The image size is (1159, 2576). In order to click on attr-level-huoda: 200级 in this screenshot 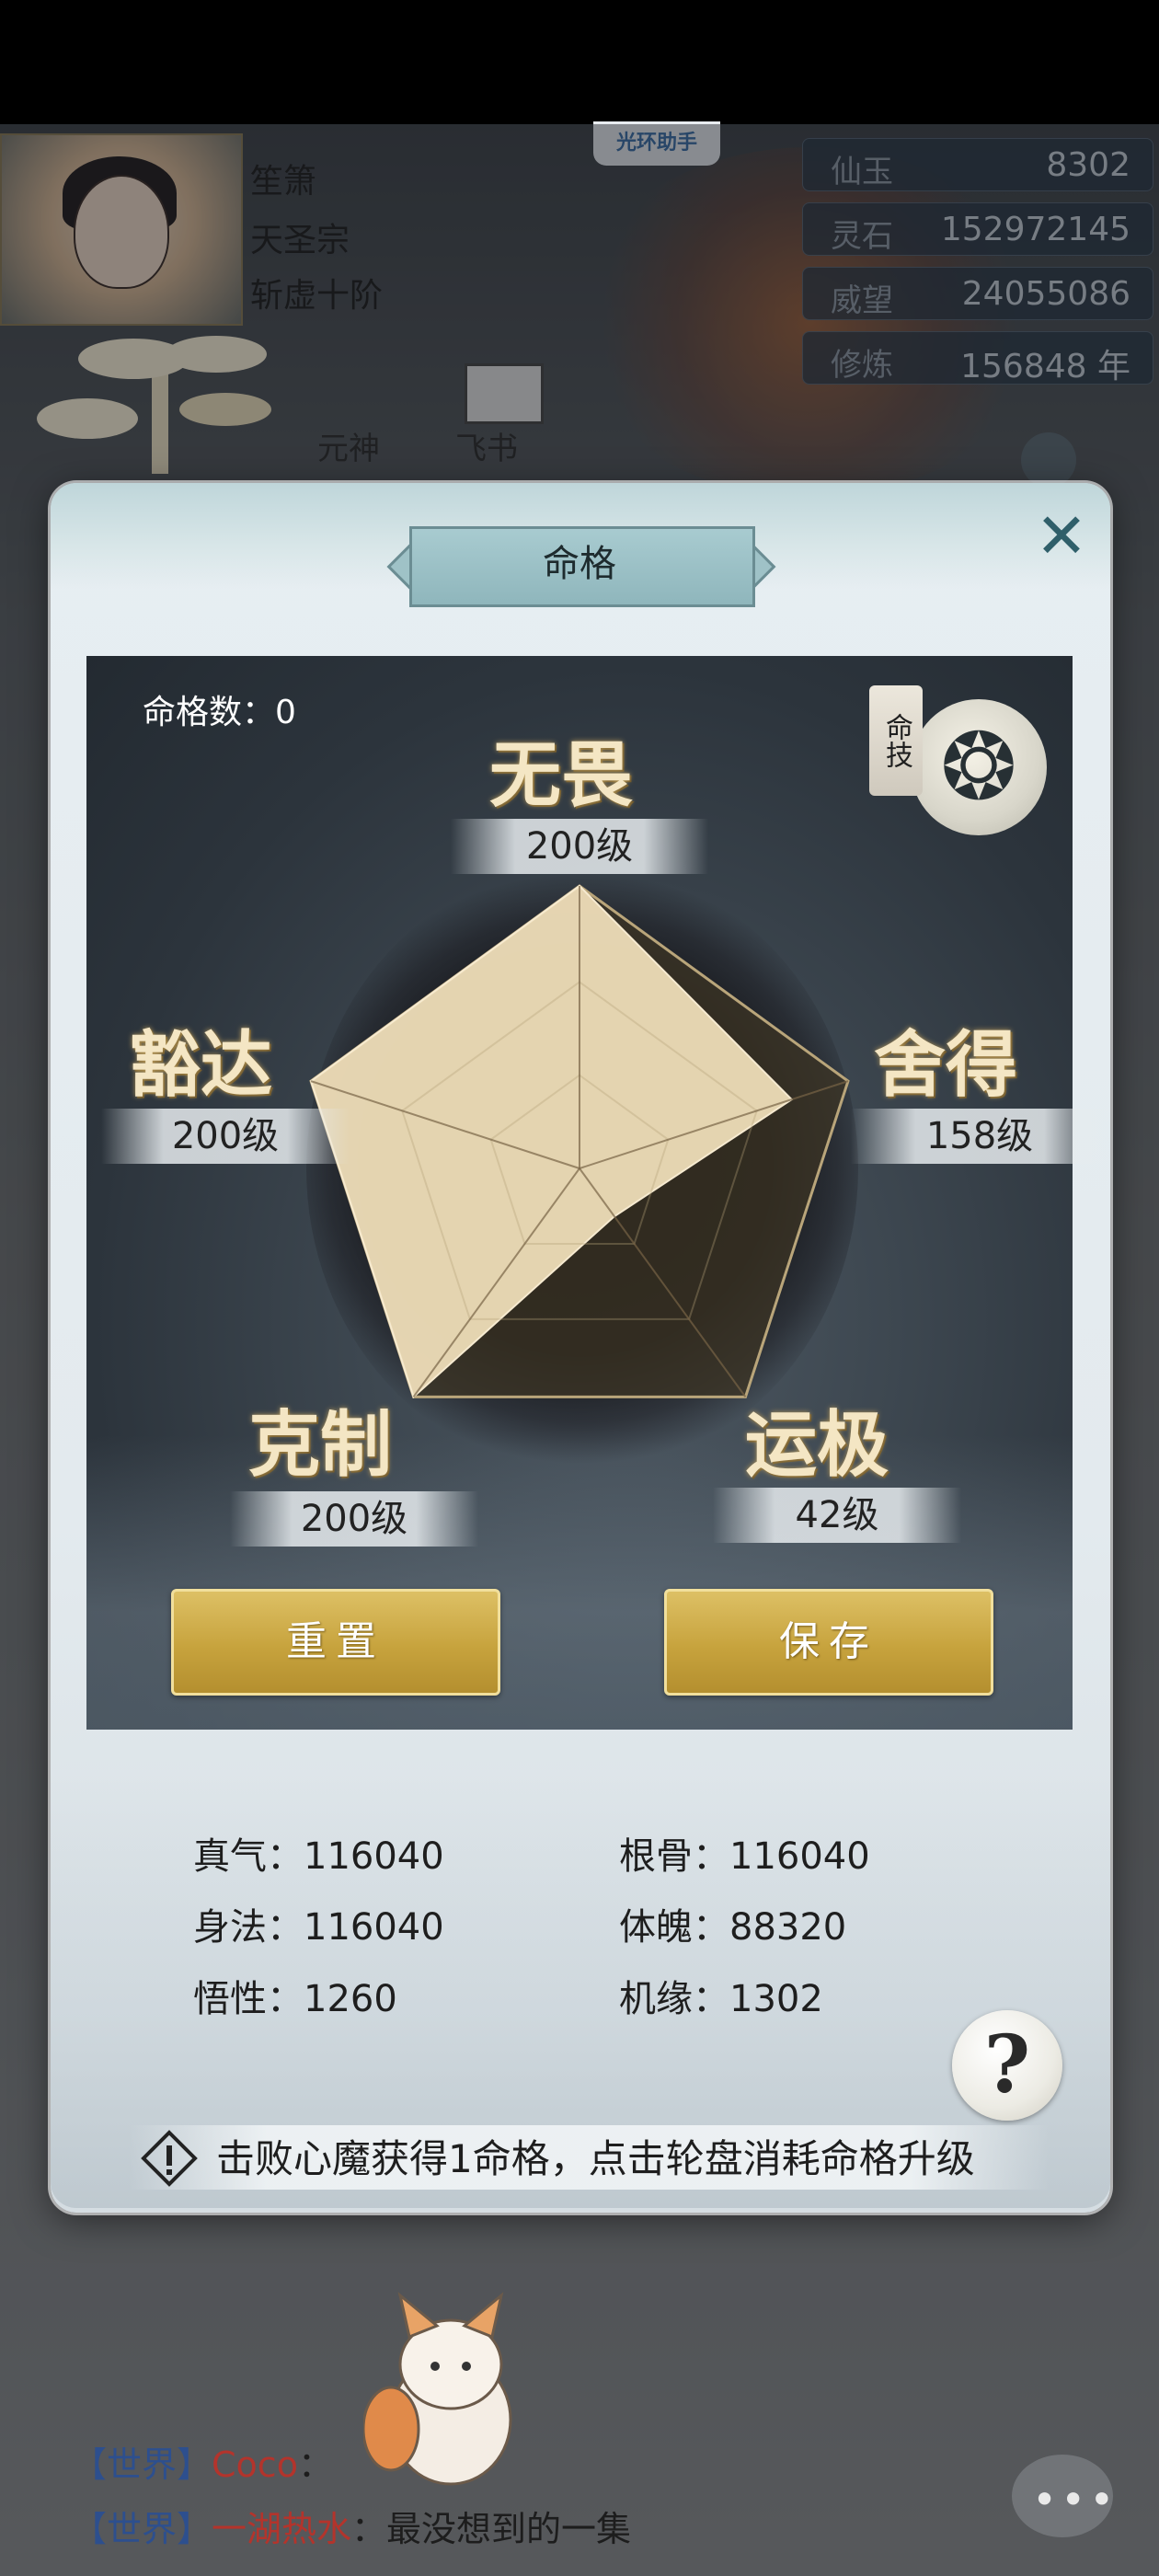, I will do `click(225, 1136)`.